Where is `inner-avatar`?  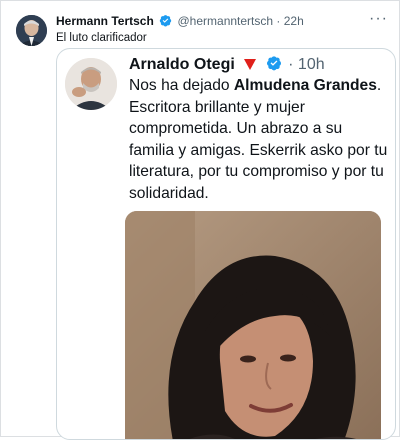
inner-avatar is located at coordinates (91, 84).